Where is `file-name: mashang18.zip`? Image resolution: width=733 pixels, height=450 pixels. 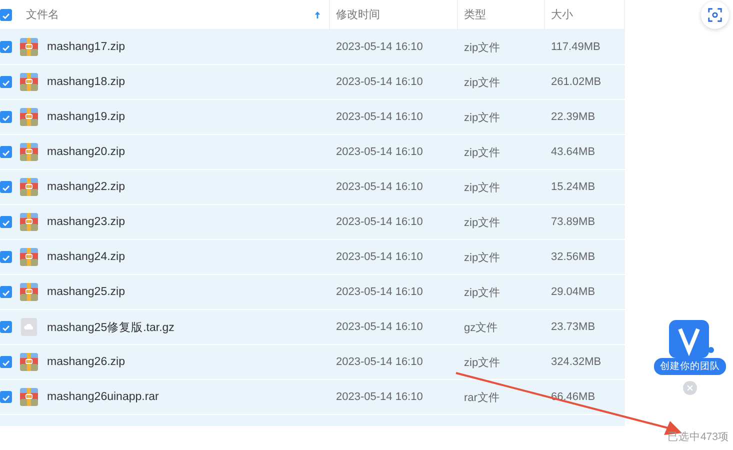 file-name: mashang18.zip is located at coordinates (86, 82).